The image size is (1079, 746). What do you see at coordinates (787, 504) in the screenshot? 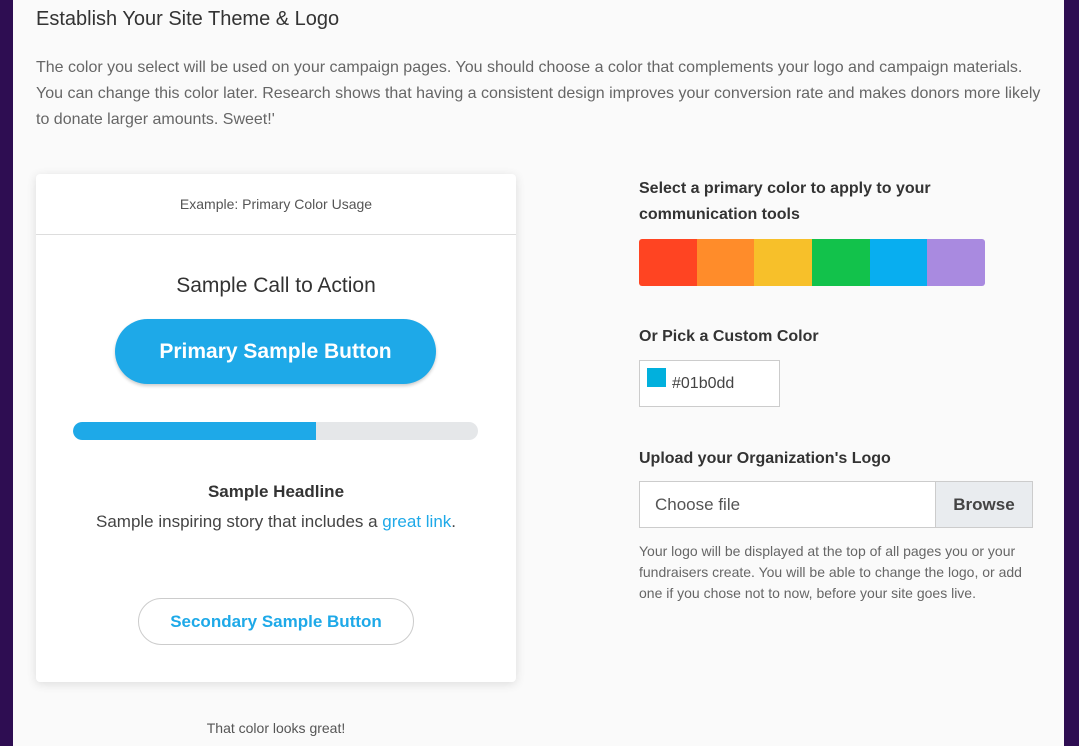
I see `file-input-placeholder: Choose file` at bounding box center [787, 504].